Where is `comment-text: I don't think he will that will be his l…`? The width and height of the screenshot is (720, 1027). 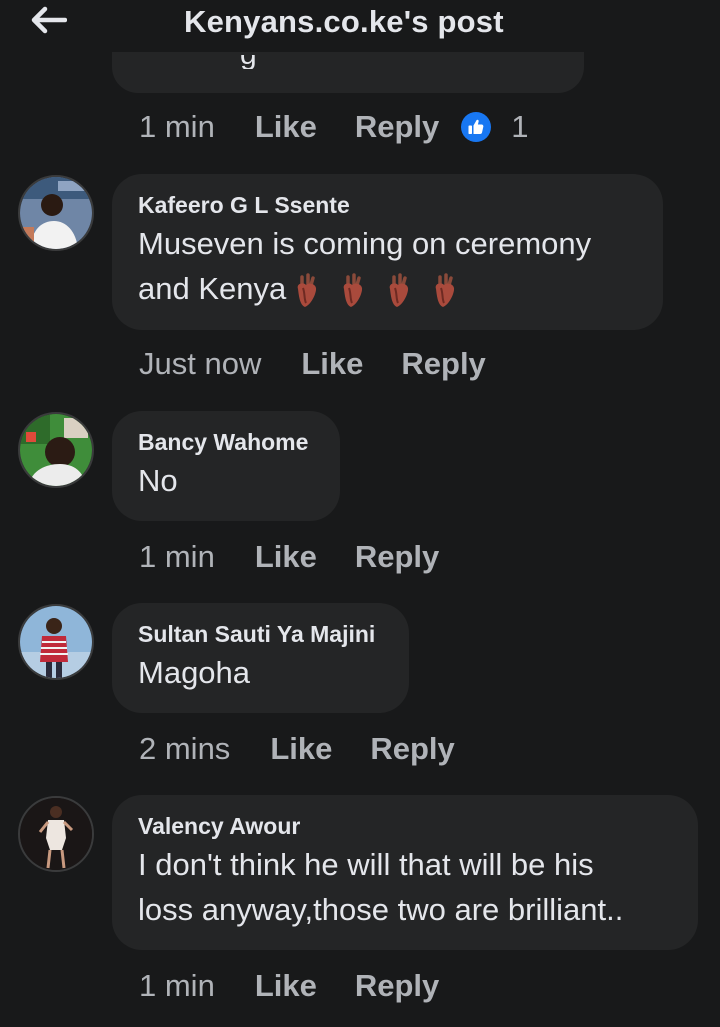
comment-text: I don't think he will that will be his l… is located at coordinates (405, 887).